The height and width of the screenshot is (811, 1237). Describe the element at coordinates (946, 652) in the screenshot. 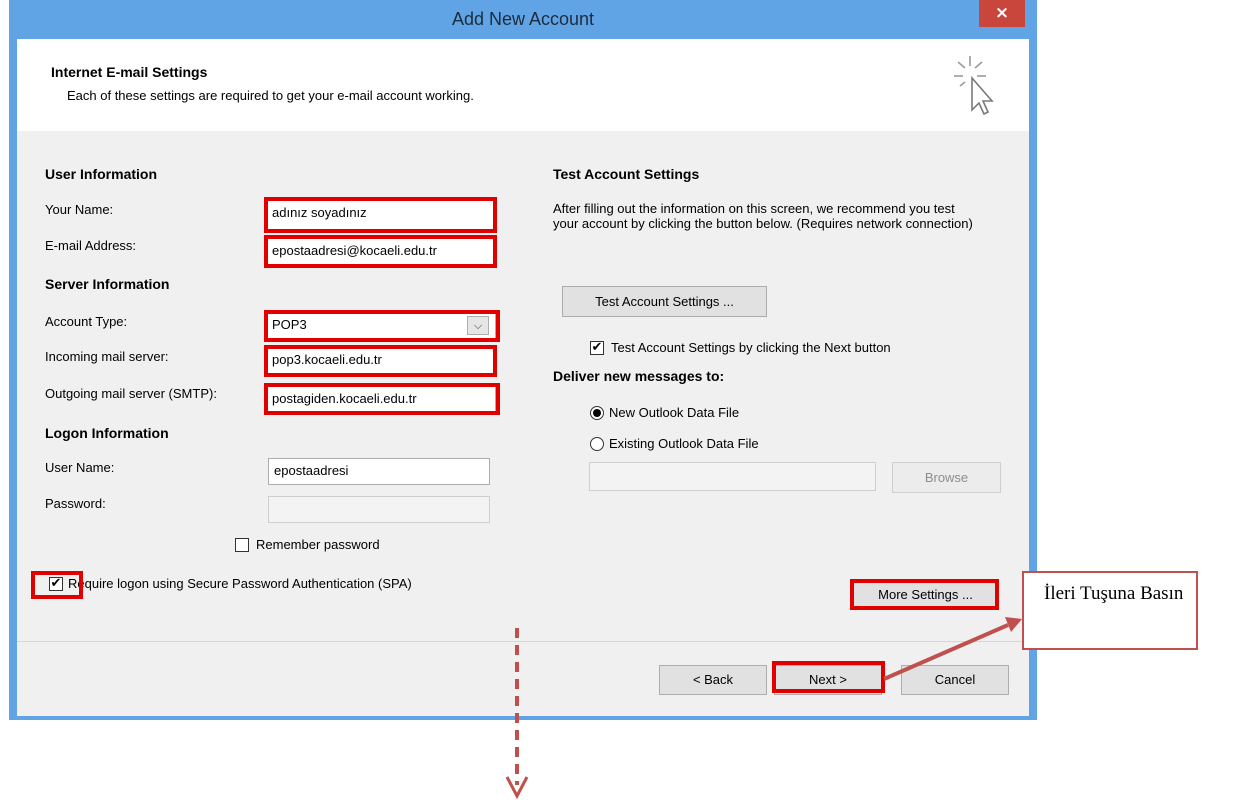

I see `callout-arrow-line` at that location.